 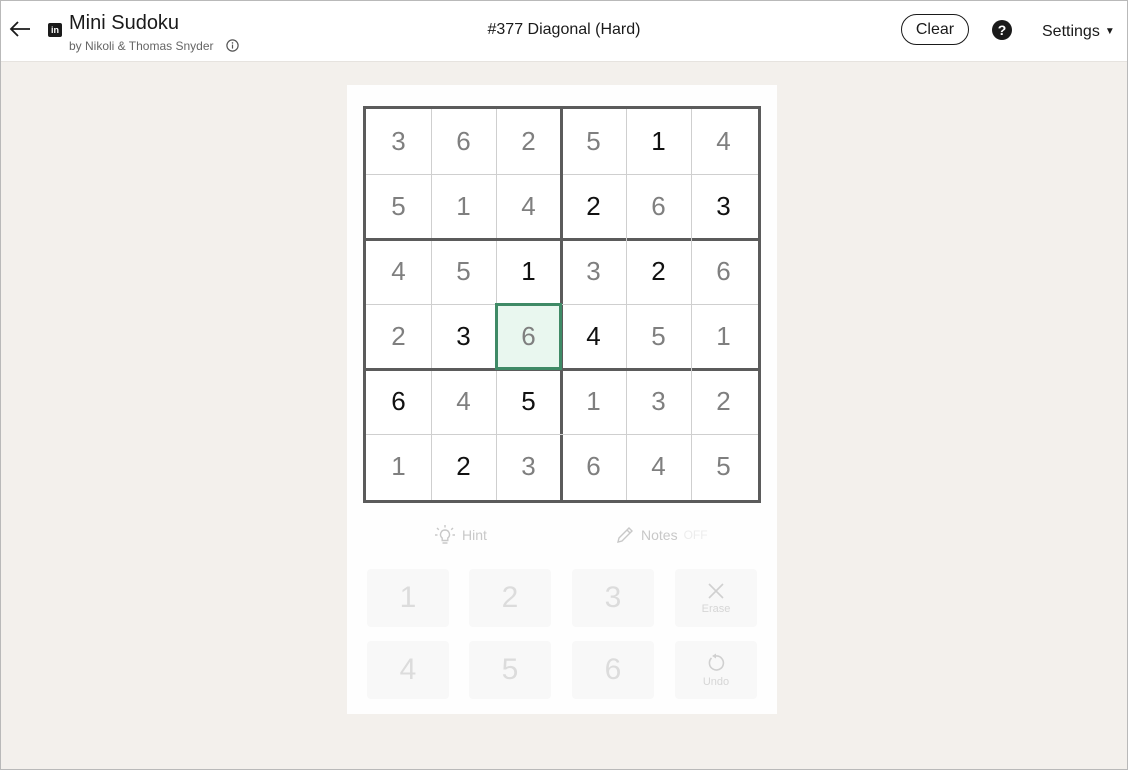 What do you see at coordinates (658, 466) in the screenshot?
I see `cell-r6c5: 4` at bounding box center [658, 466].